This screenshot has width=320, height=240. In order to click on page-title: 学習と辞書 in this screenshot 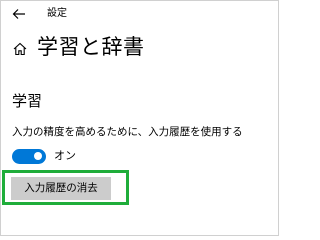, I will do `click(91, 47)`.